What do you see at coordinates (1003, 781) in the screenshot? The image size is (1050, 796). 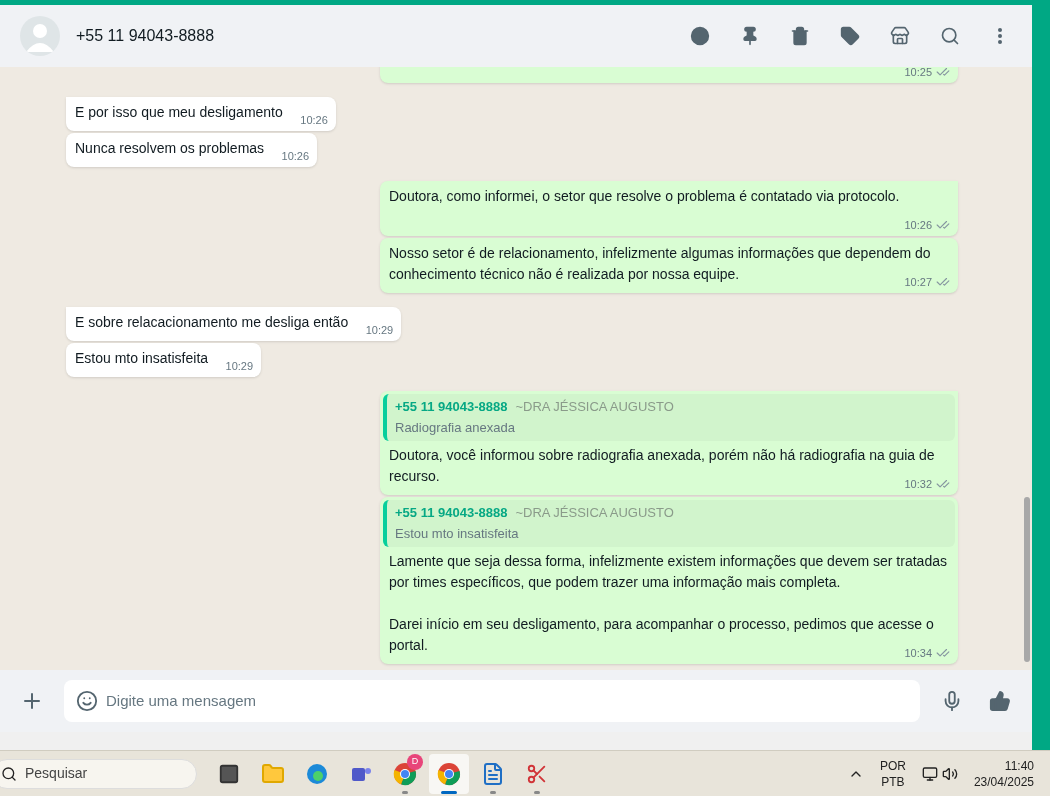 I see `clock-date: 23/04/2025` at bounding box center [1003, 781].